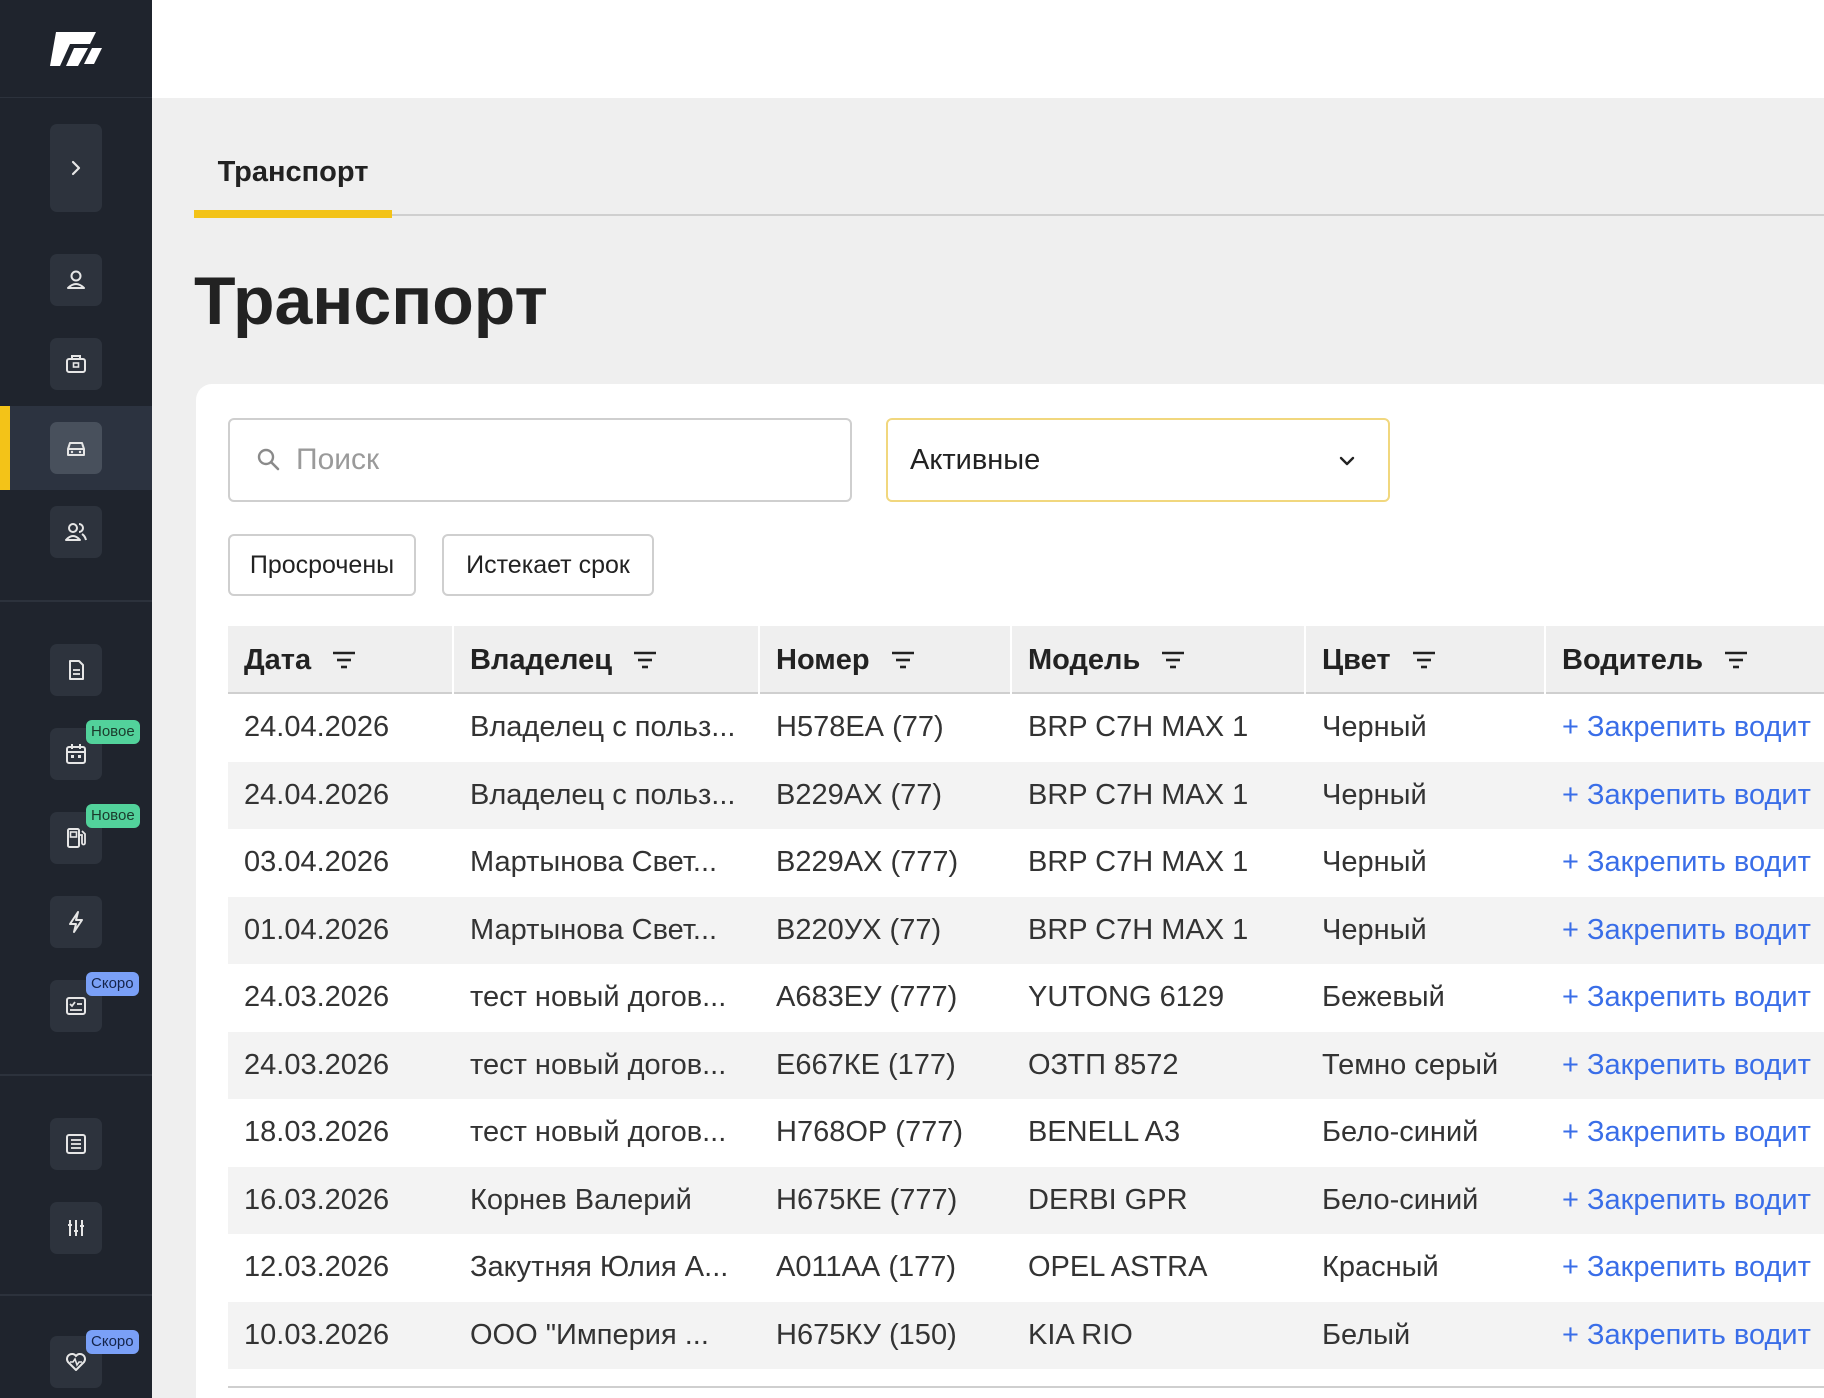 The image size is (1824, 1398). I want to click on table-cell: 01.04.2026, so click(317, 929).